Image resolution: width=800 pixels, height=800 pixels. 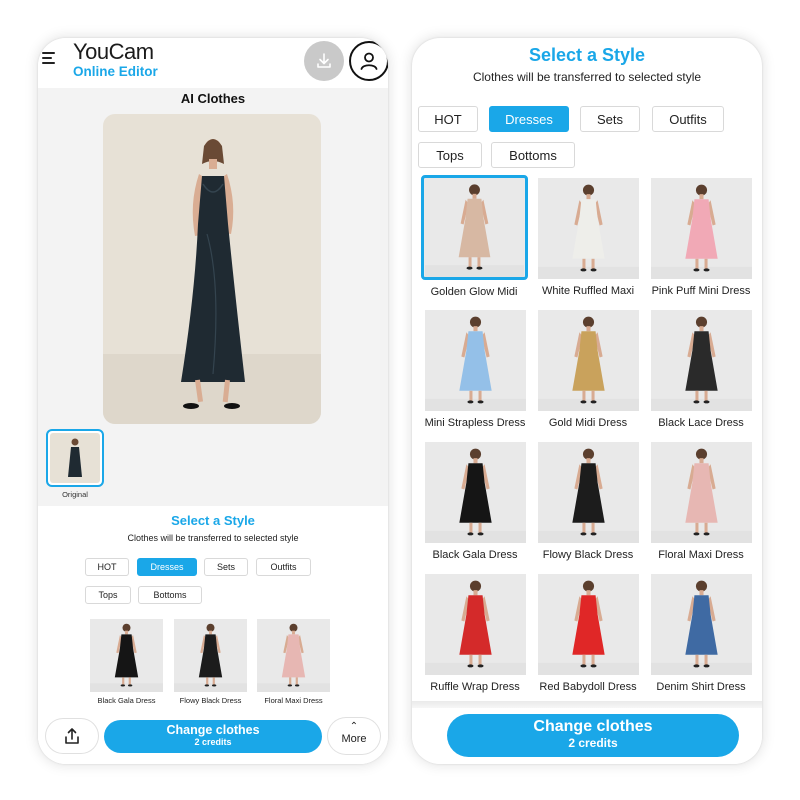 What do you see at coordinates (588, 687) in the screenshot?
I see `style-card-name: Red Babydoll Dress` at bounding box center [588, 687].